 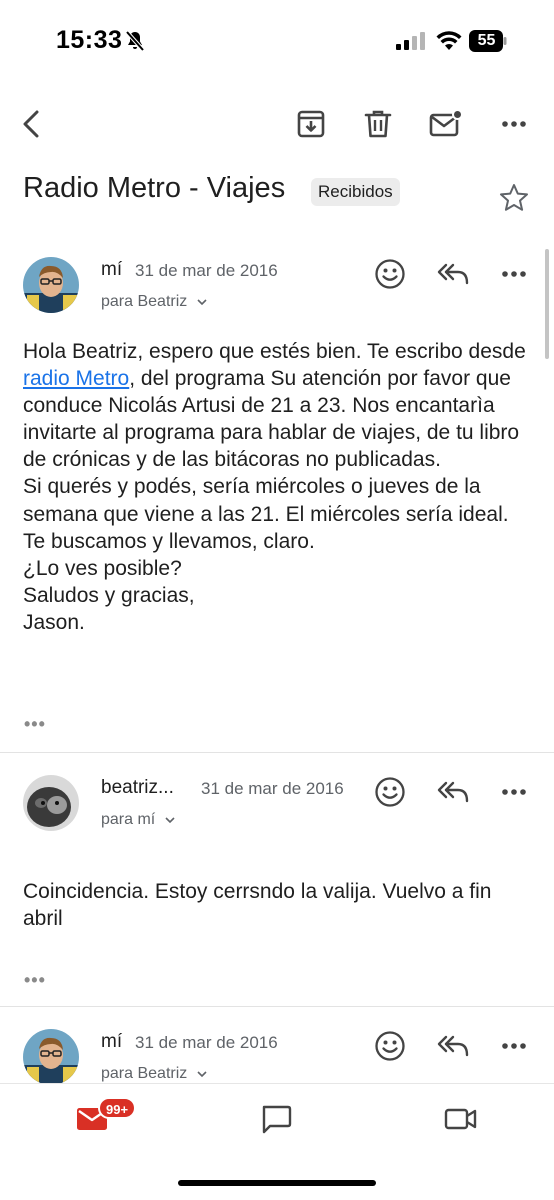 I want to click on more-options-button, so click(x=514, y=124).